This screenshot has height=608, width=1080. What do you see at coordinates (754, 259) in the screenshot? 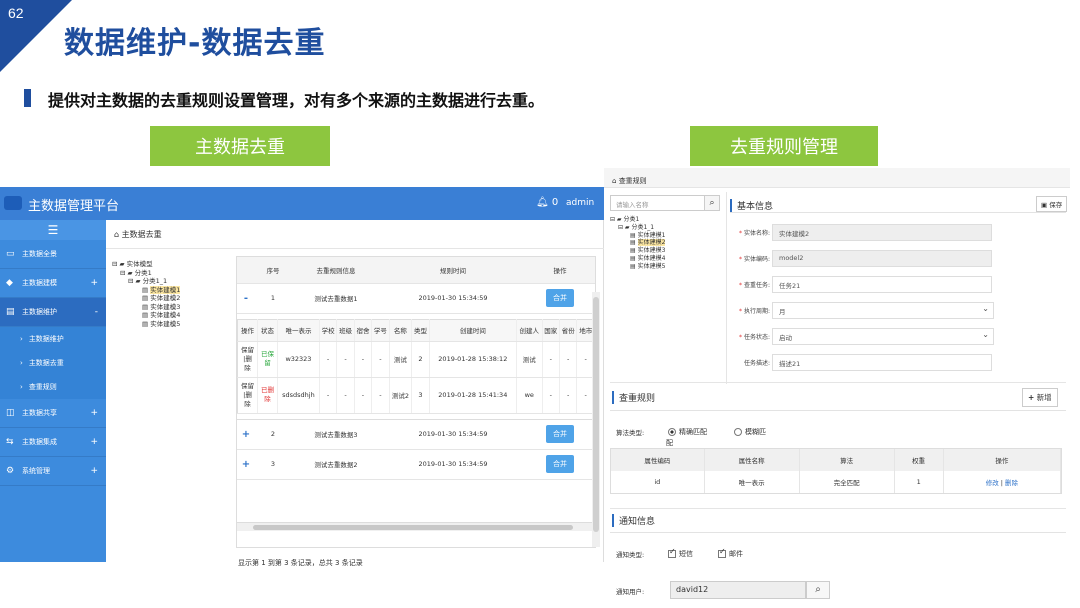
I see `field-label: * 实体编码:` at bounding box center [754, 259].